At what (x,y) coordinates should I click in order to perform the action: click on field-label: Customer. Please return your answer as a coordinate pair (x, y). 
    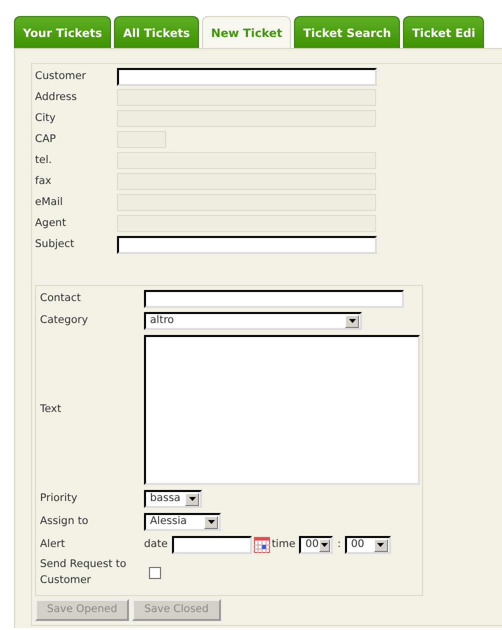
    Looking at the image, I should click on (61, 76).